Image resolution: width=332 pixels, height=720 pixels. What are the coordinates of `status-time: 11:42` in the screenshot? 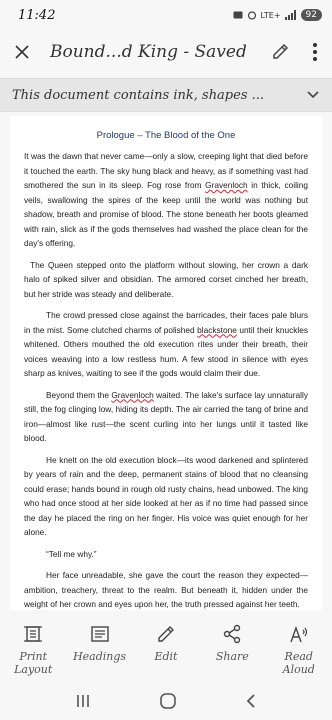 It's located at (37, 15).